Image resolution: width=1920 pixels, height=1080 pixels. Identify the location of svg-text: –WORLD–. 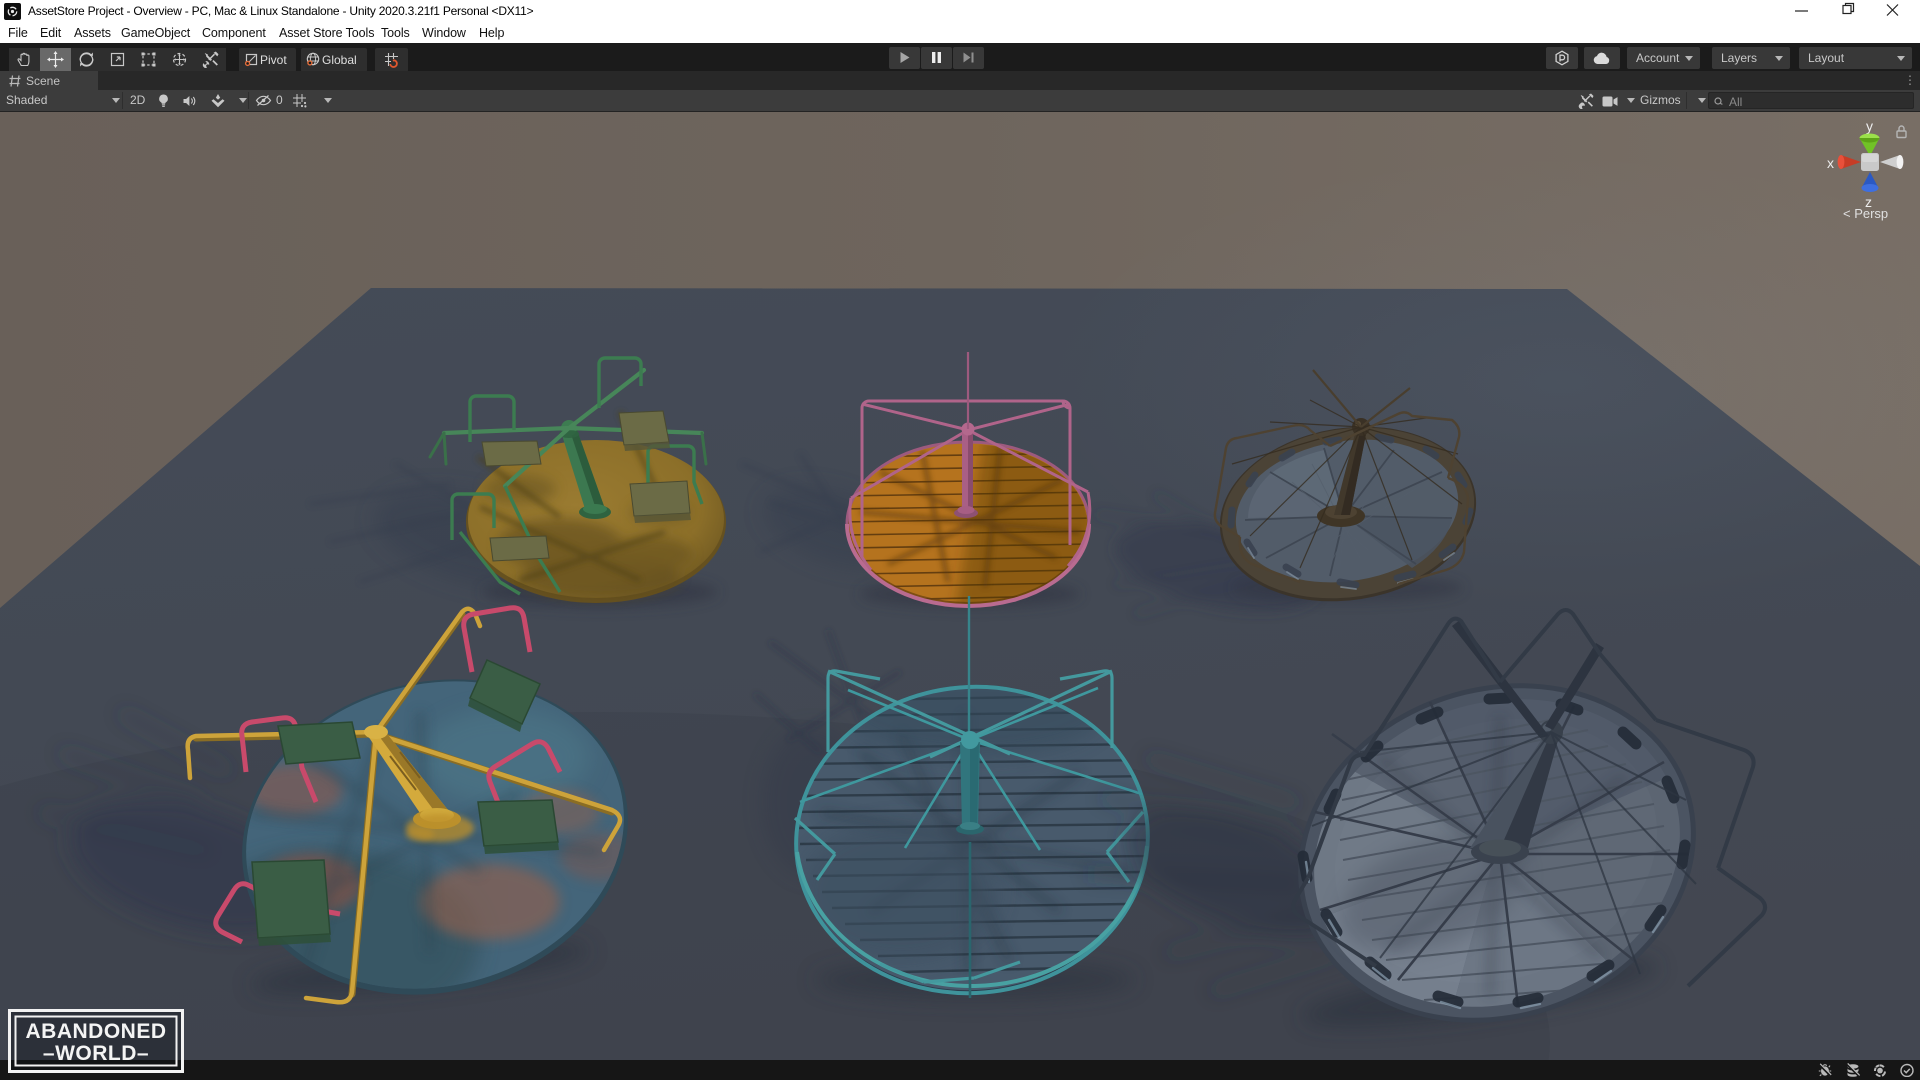
(96, 1053).